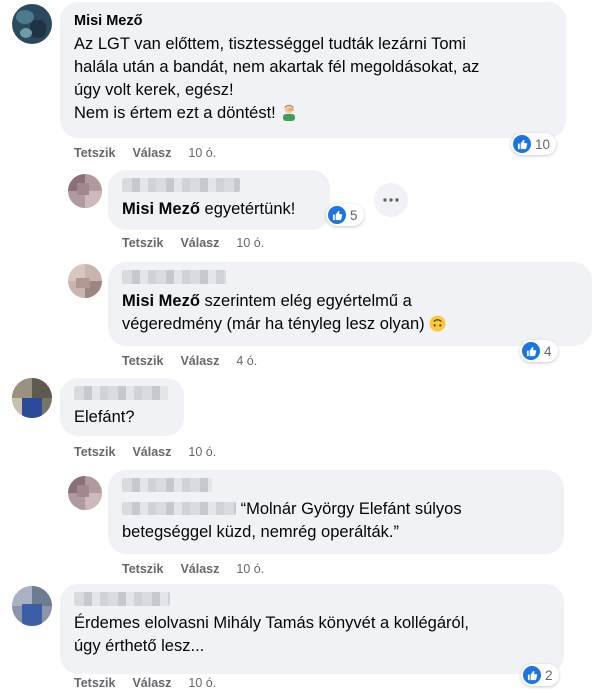 This screenshot has height=692, width=610. I want to click on timestamp: 4 ó., so click(246, 361).